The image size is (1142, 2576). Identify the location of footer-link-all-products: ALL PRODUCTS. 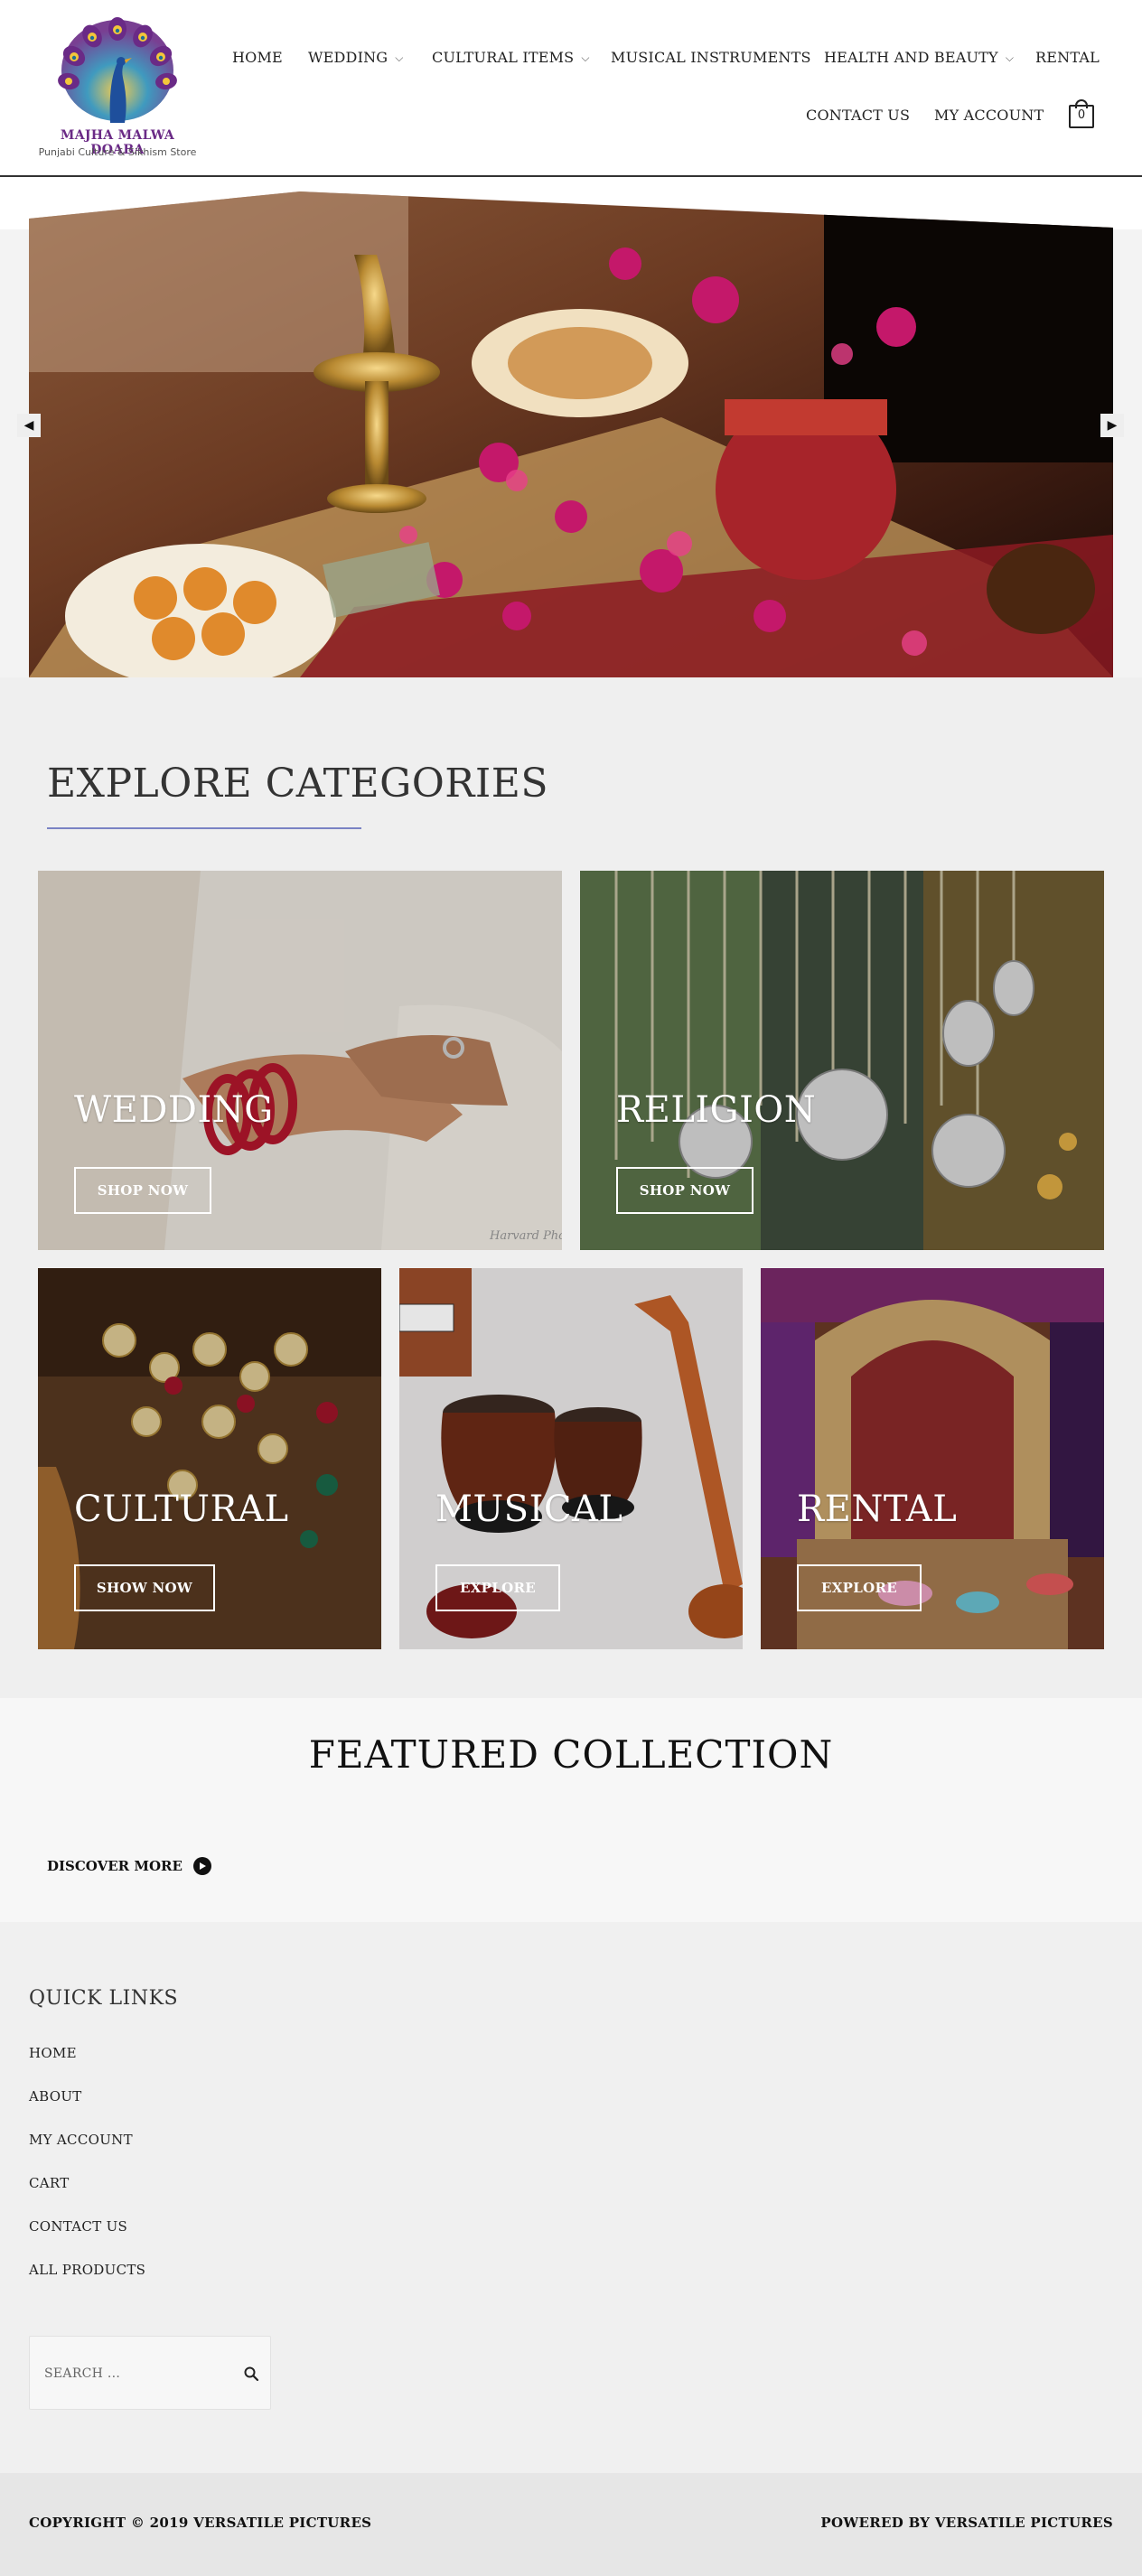
(87, 2270).